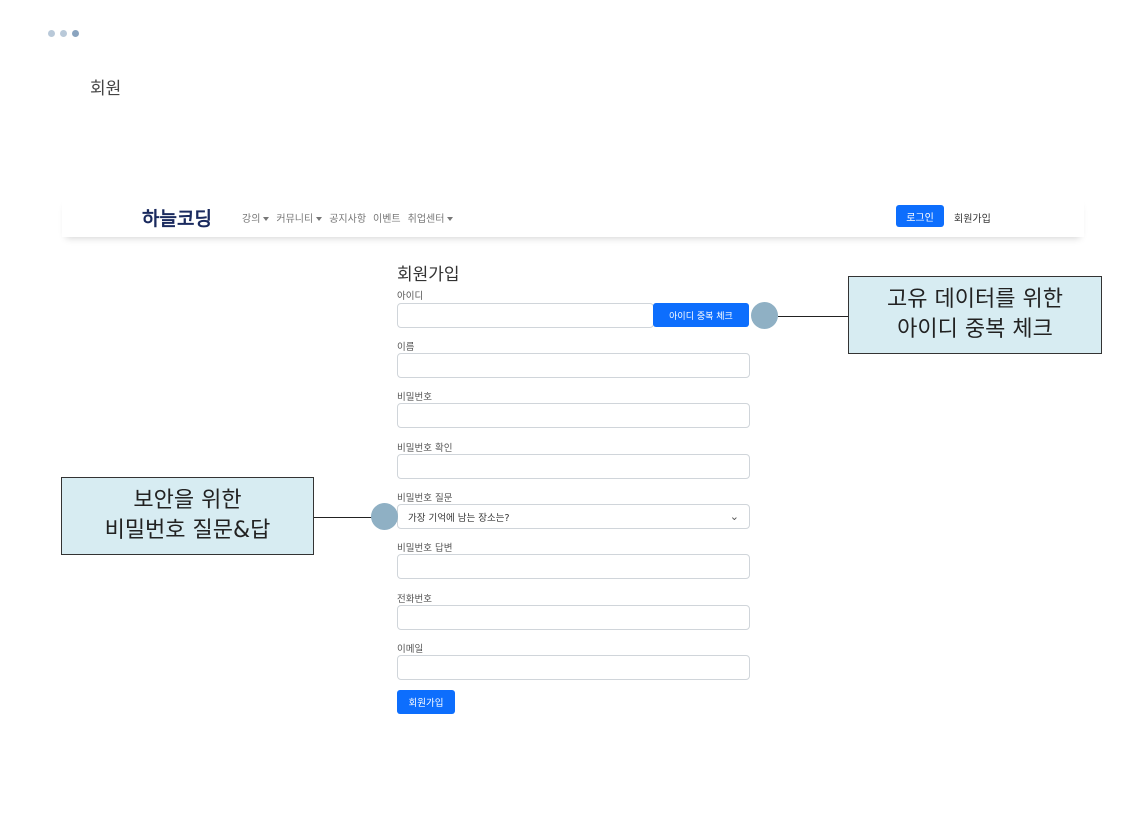 Image resolution: width=1145 pixels, height=816 pixels. Describe the element at coordinates (972, 217) in the screenshot. I see `signup-link: 회원가입` at that location.